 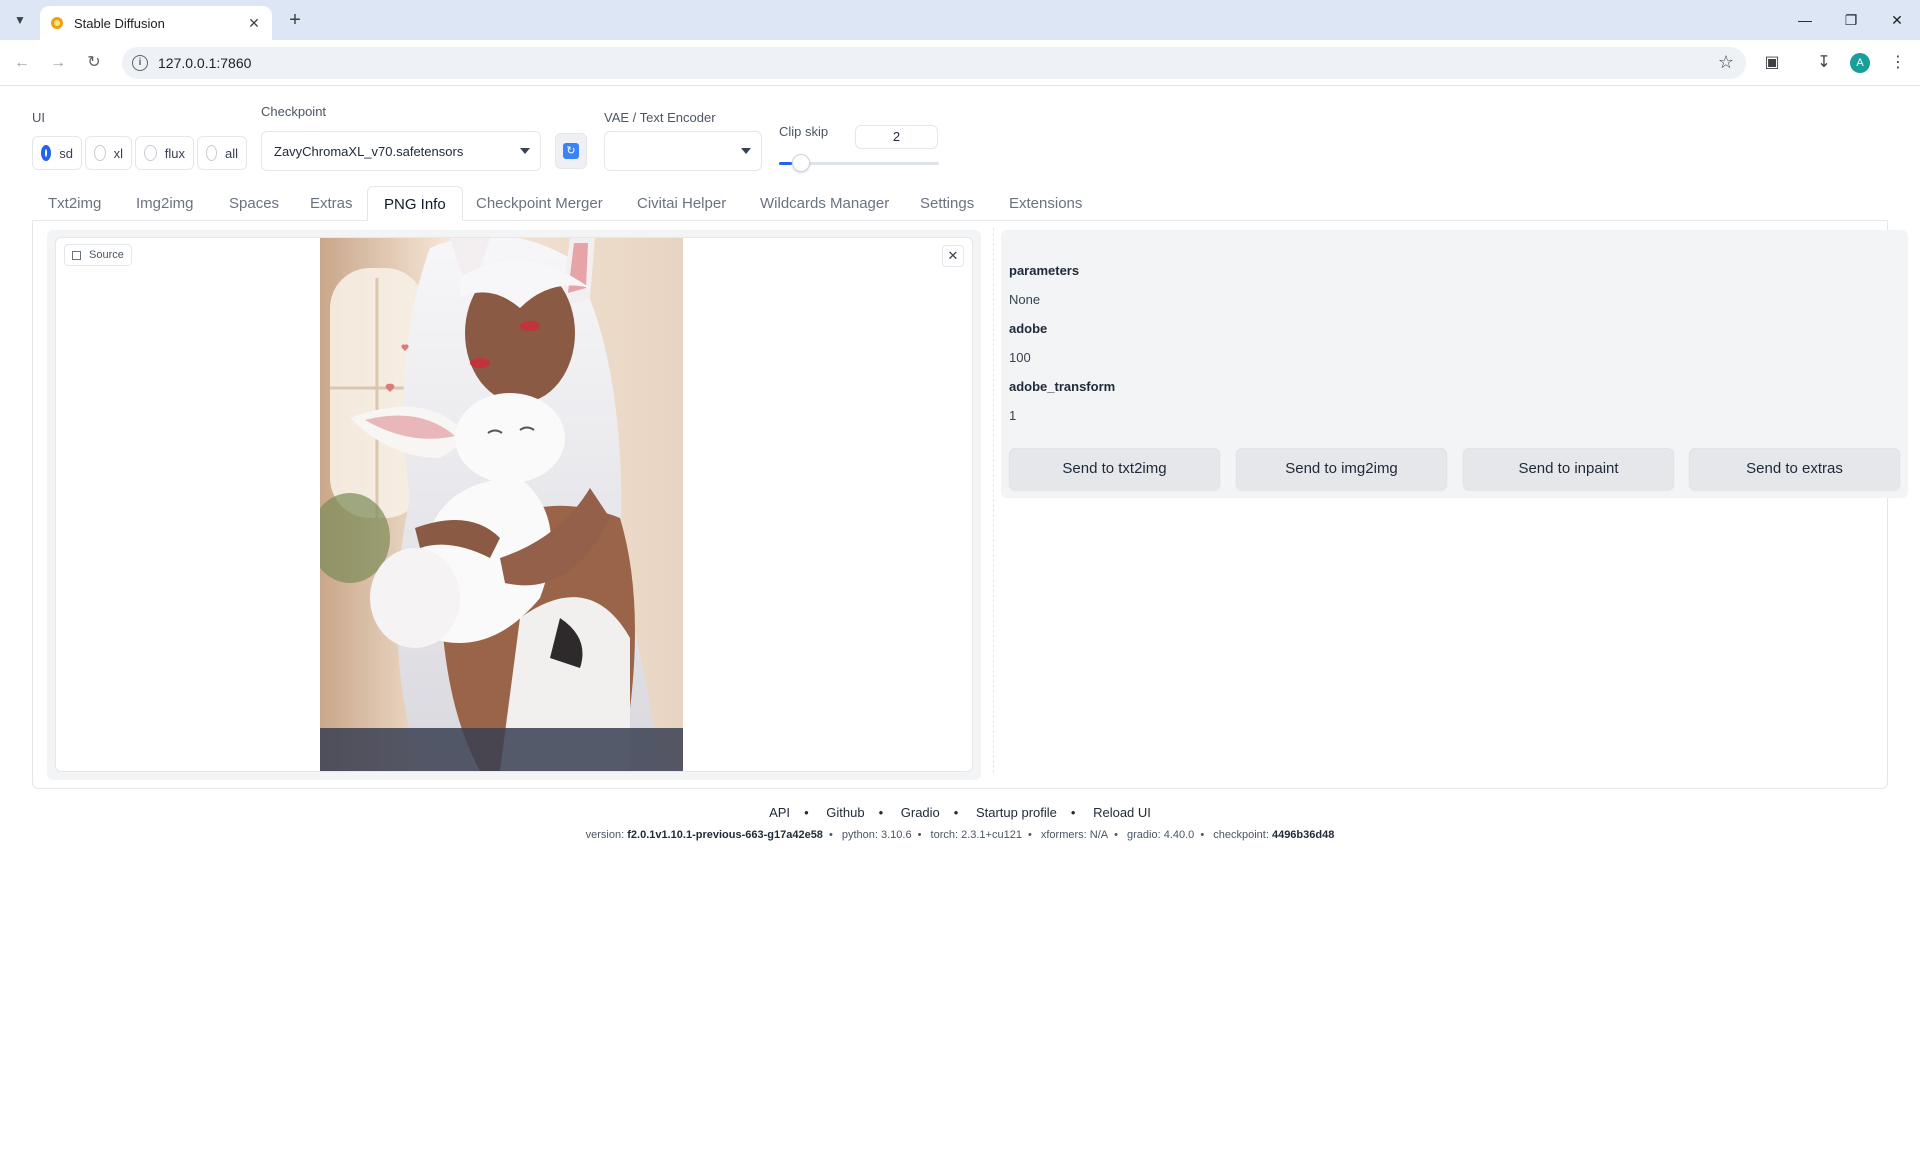 What do you see at coordinates (1303, 835) in the screenshot?
I see `checkpoint-hash: 4496b36d48` at bounding box center [1303, 835].